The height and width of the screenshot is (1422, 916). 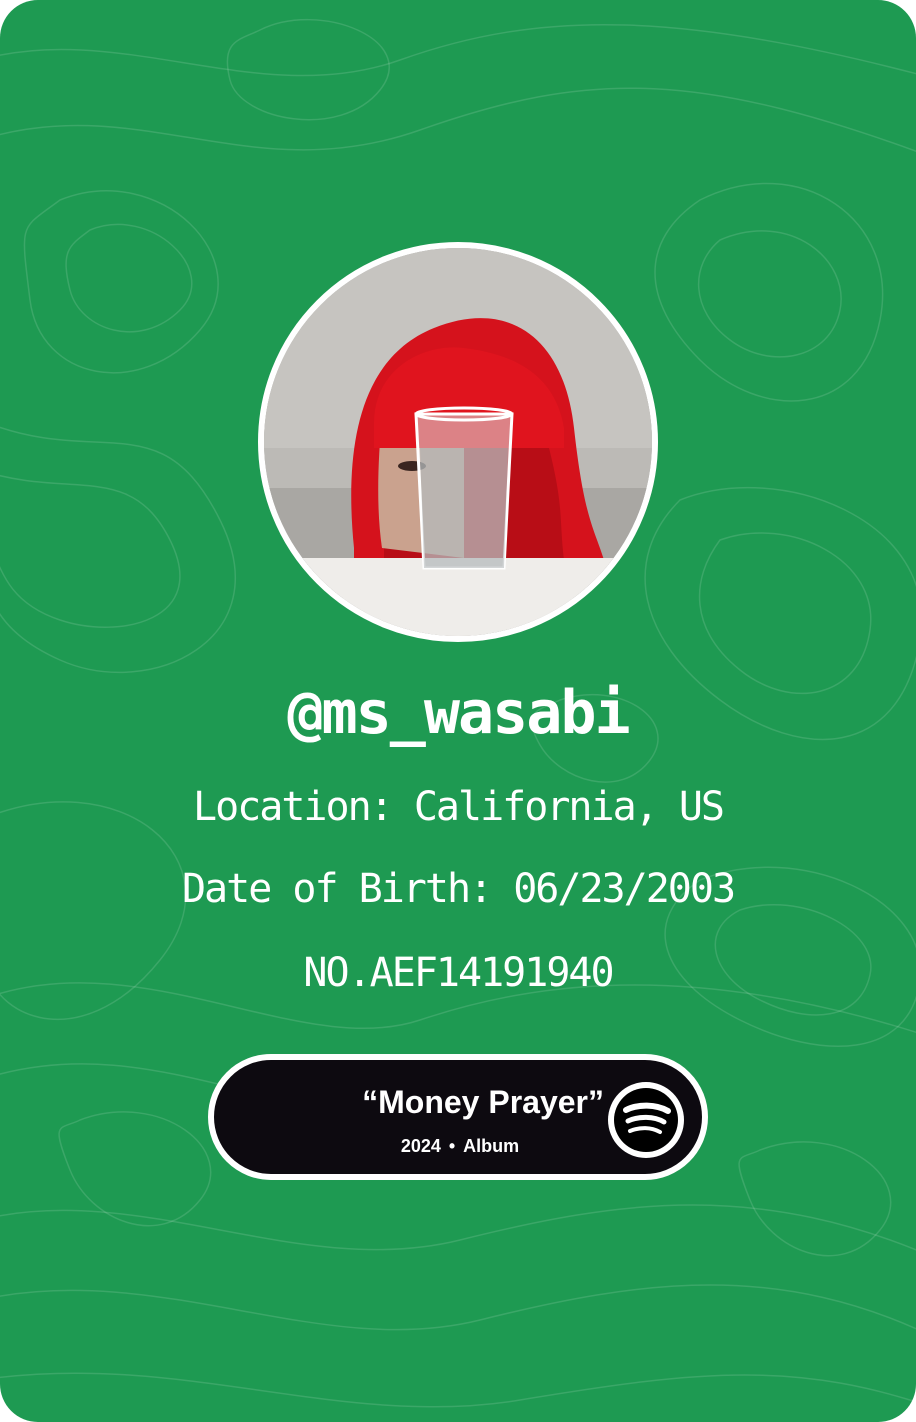 I want to click on id-number-text: NO.AEF14191940, so click(x=458, y=973).